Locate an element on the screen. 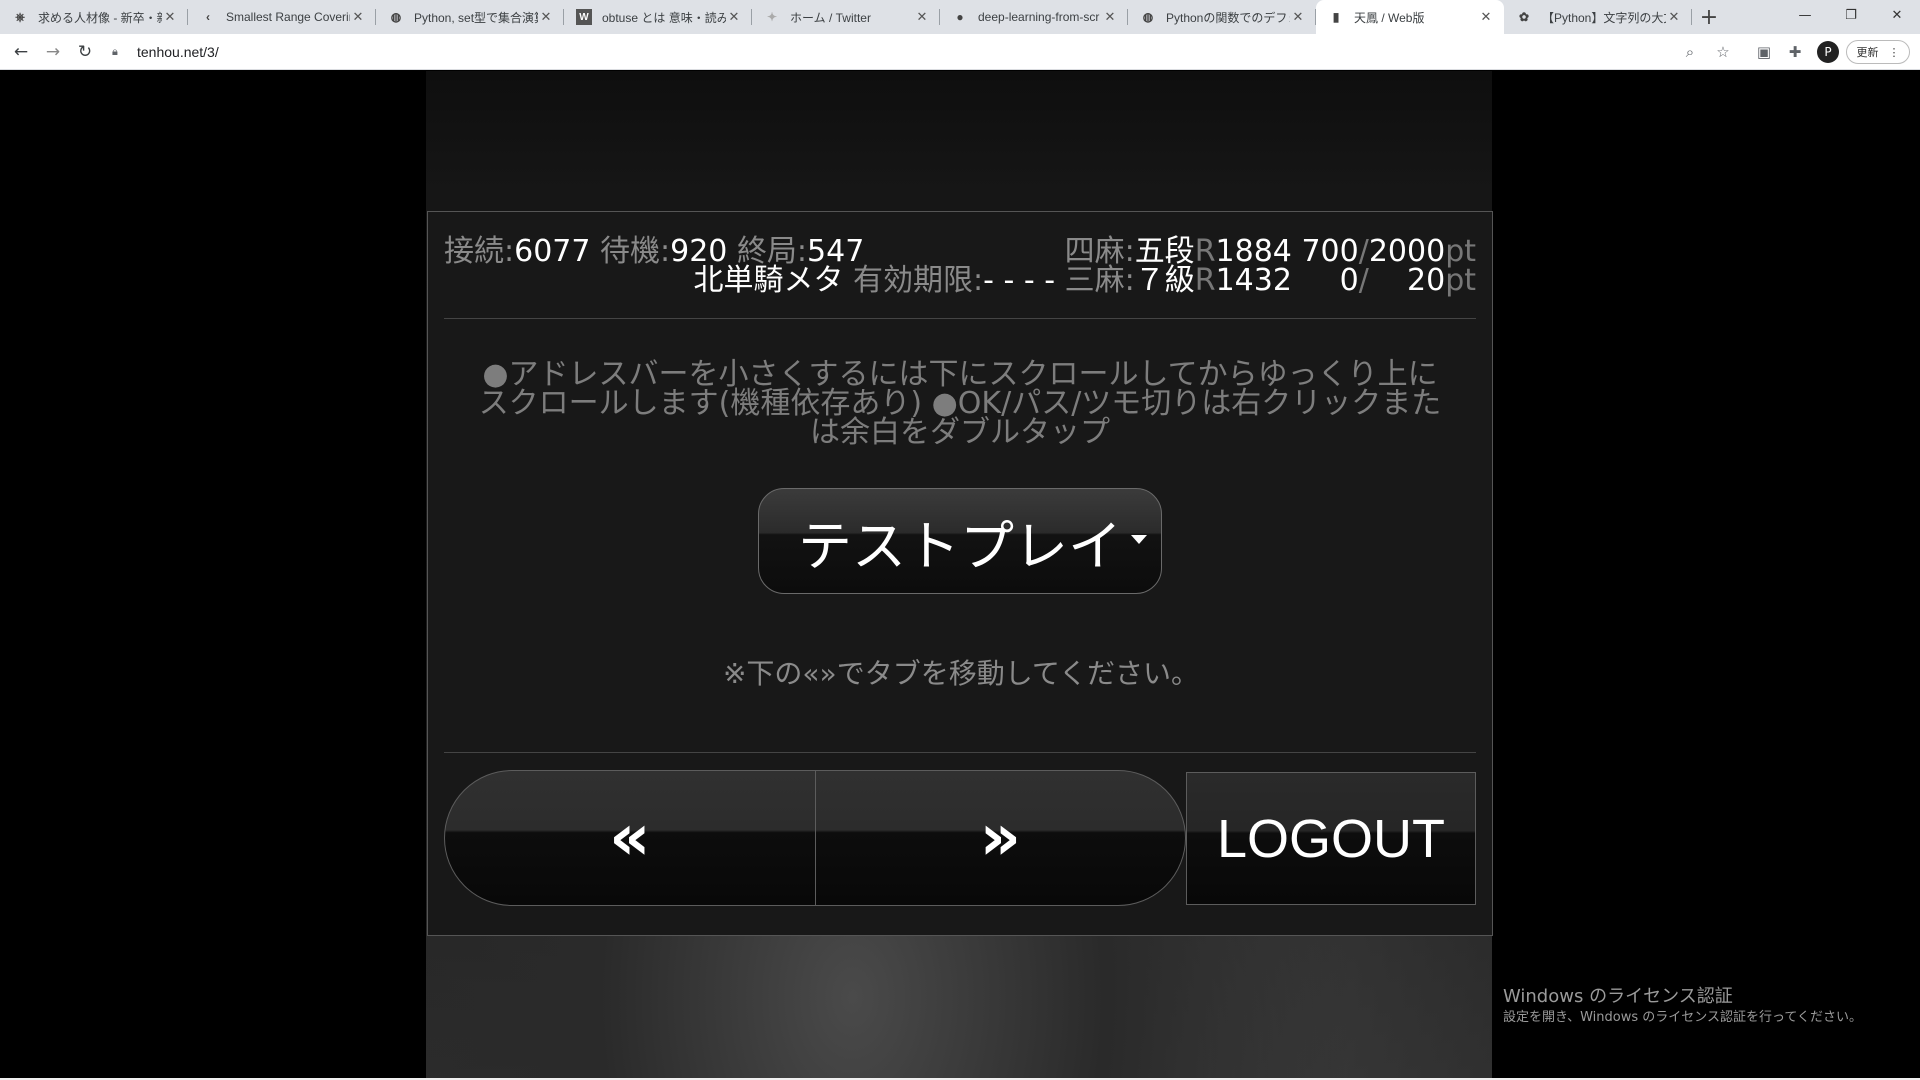  browser-tab: ⎈ 求める人材像 - 新卒・新 ✕ is located at coordinates (94, 17).